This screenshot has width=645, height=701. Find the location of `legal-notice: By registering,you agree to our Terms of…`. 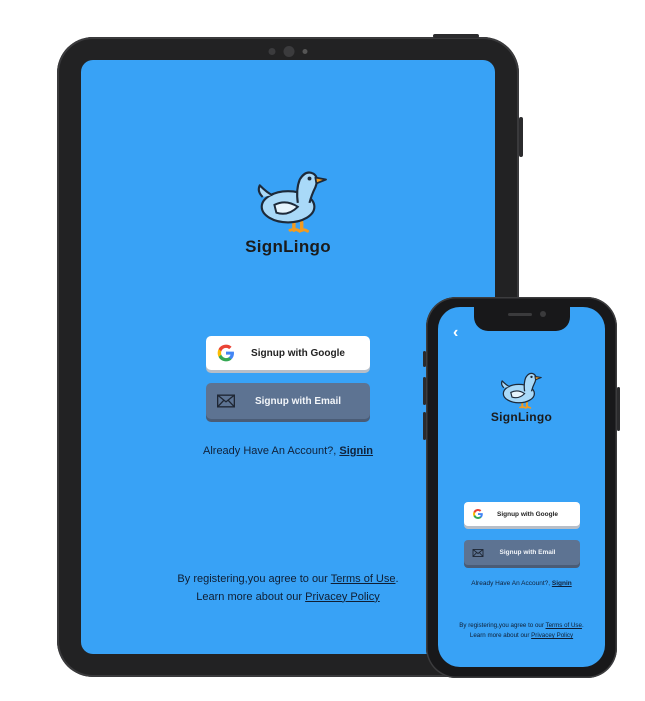

legal-notice: By registering,you agree to our Terms of… is located at coordinates (521, 631).